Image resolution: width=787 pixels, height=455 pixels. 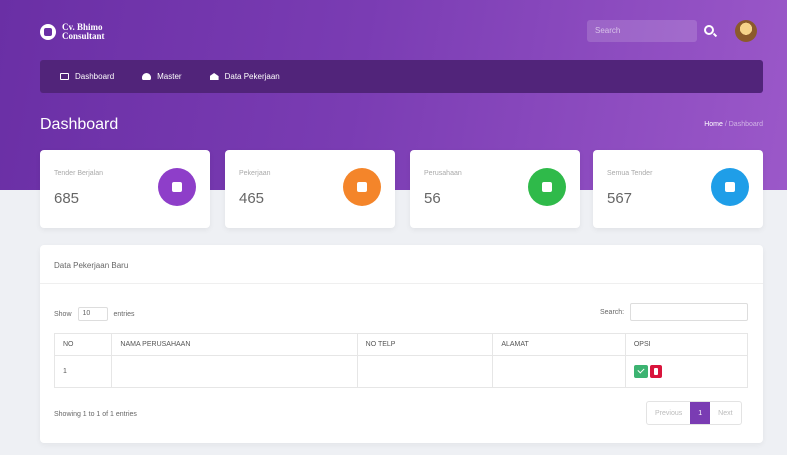 I want to click on column-header-no: NO, so click(x=83, y=344).